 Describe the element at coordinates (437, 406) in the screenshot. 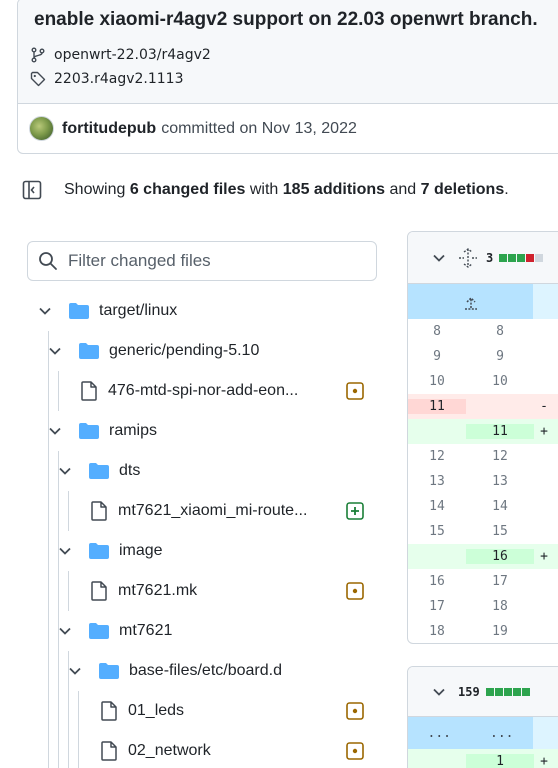

I see `old-line-number: 11` at that location.